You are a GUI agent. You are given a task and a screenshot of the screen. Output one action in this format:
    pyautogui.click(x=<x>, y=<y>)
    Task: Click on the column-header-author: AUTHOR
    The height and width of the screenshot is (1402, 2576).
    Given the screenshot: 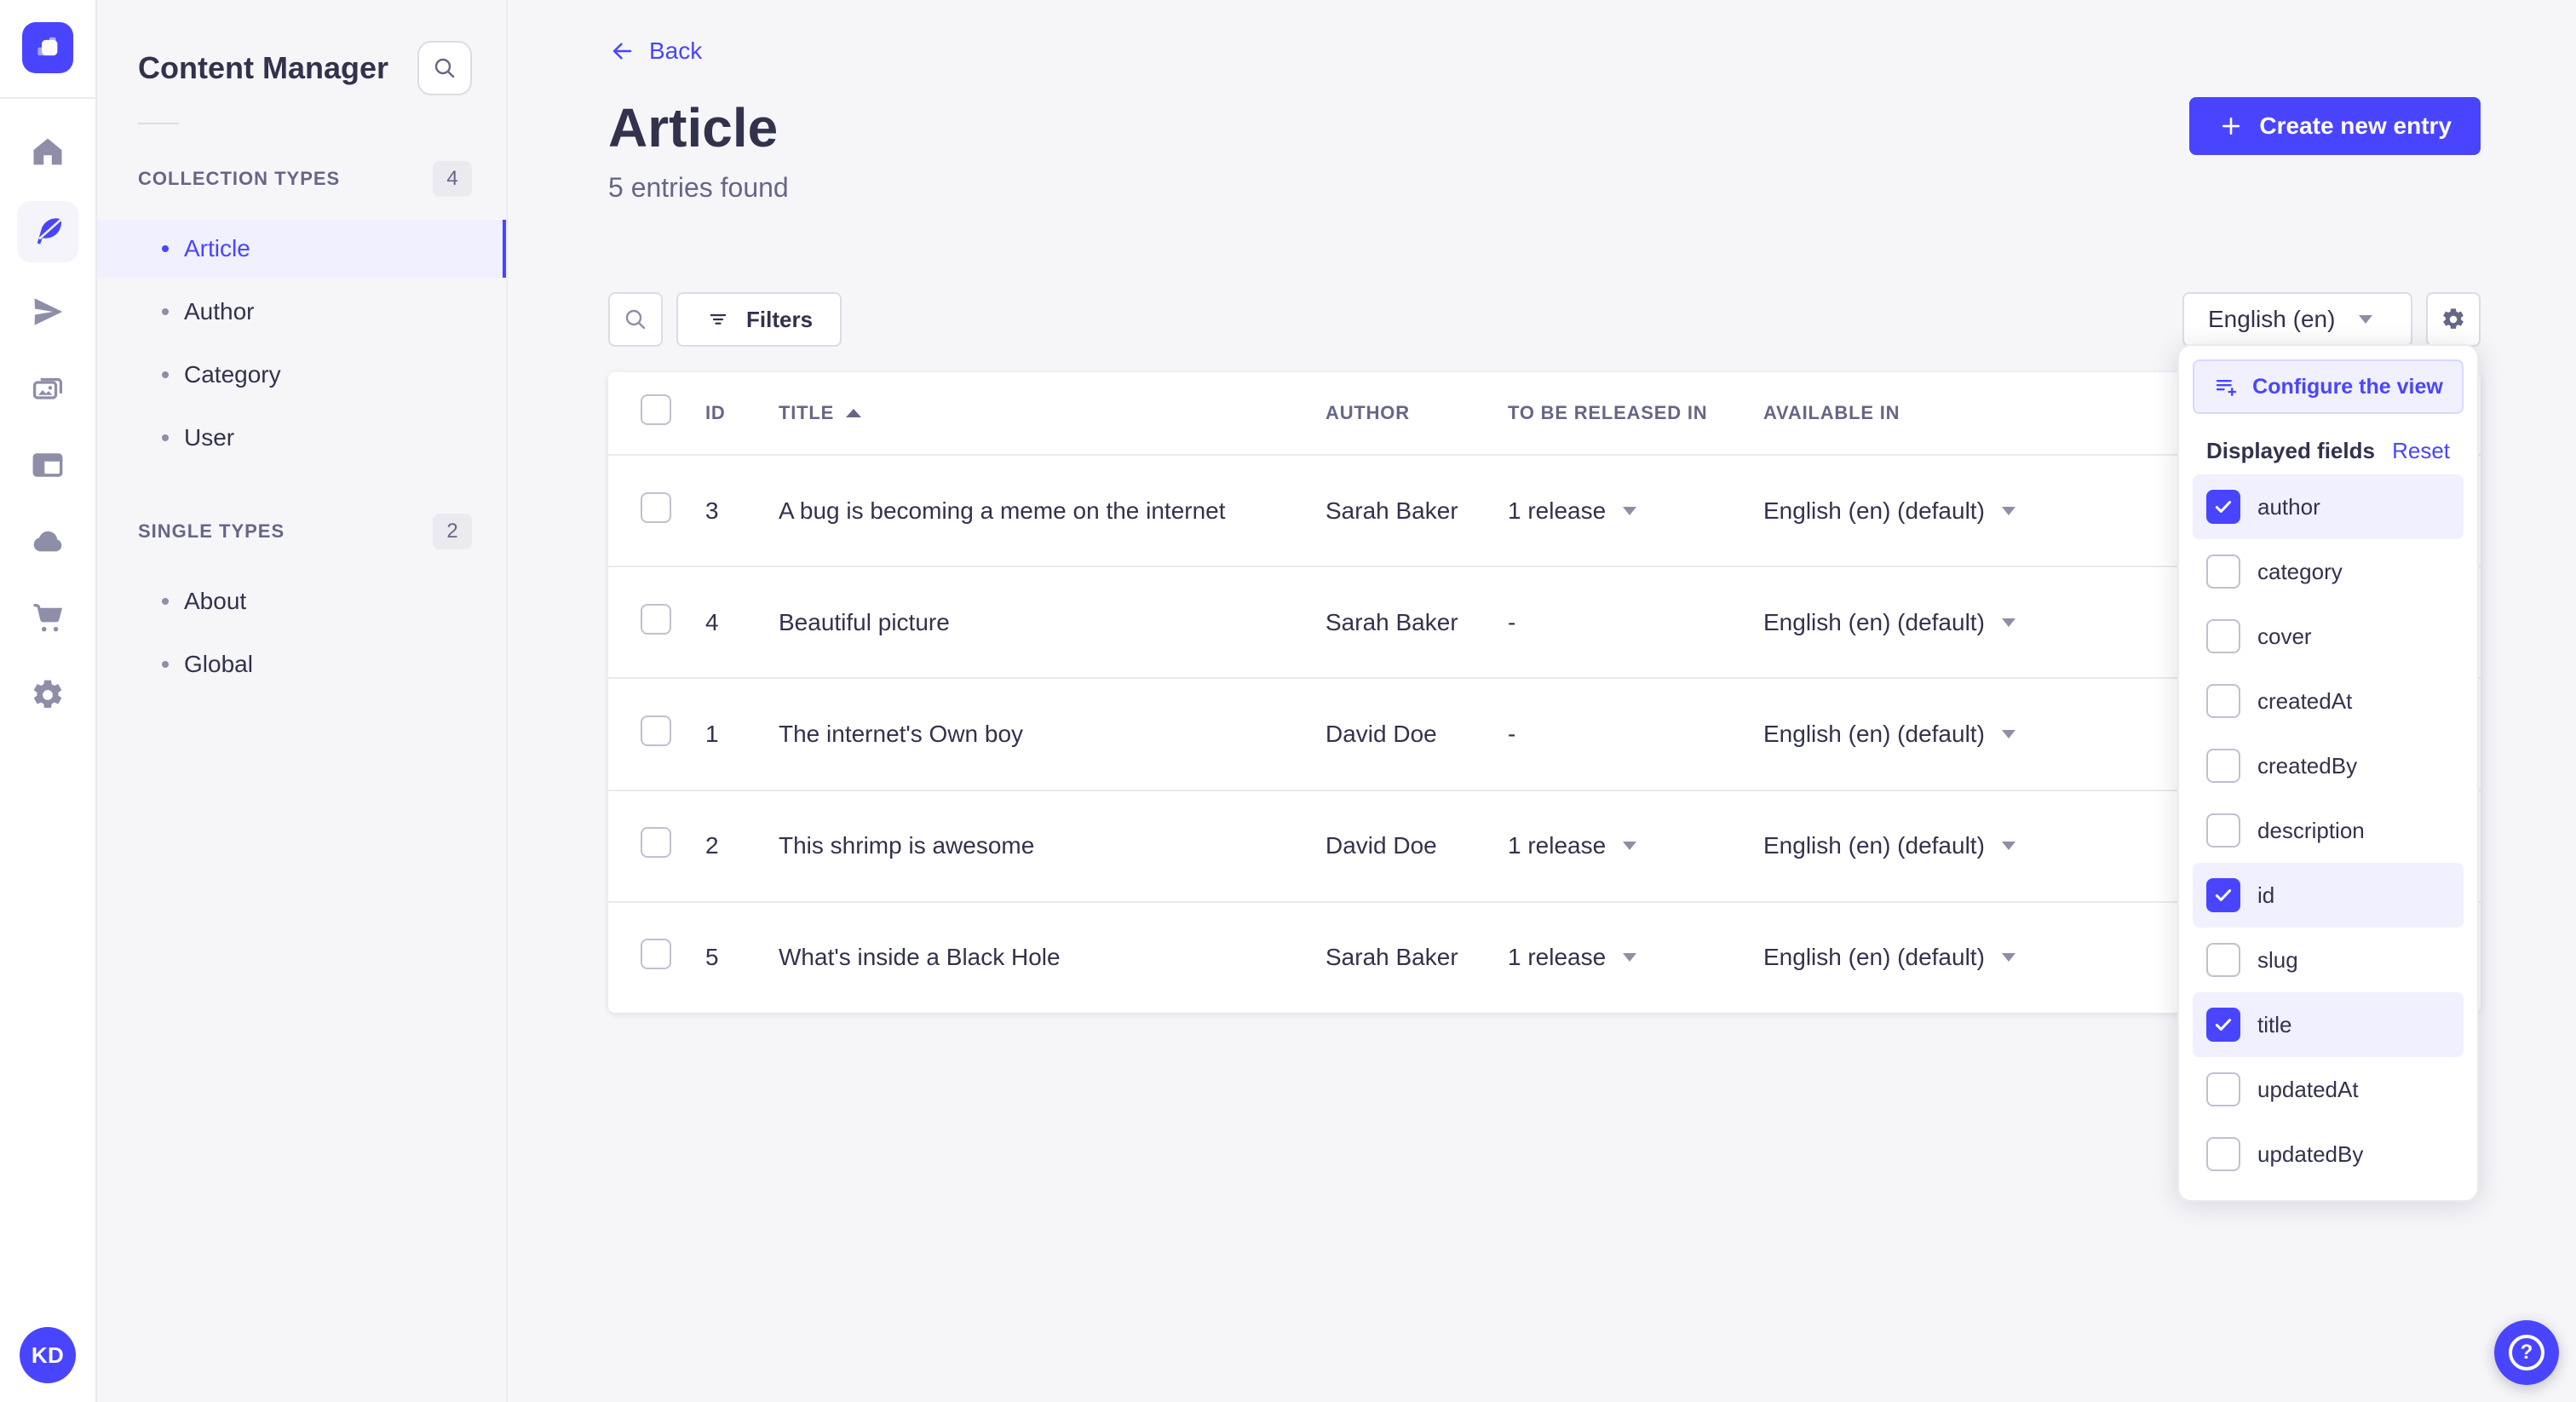 What is the action you would take?
    pyautogui.click(x=1368, y=412)
    